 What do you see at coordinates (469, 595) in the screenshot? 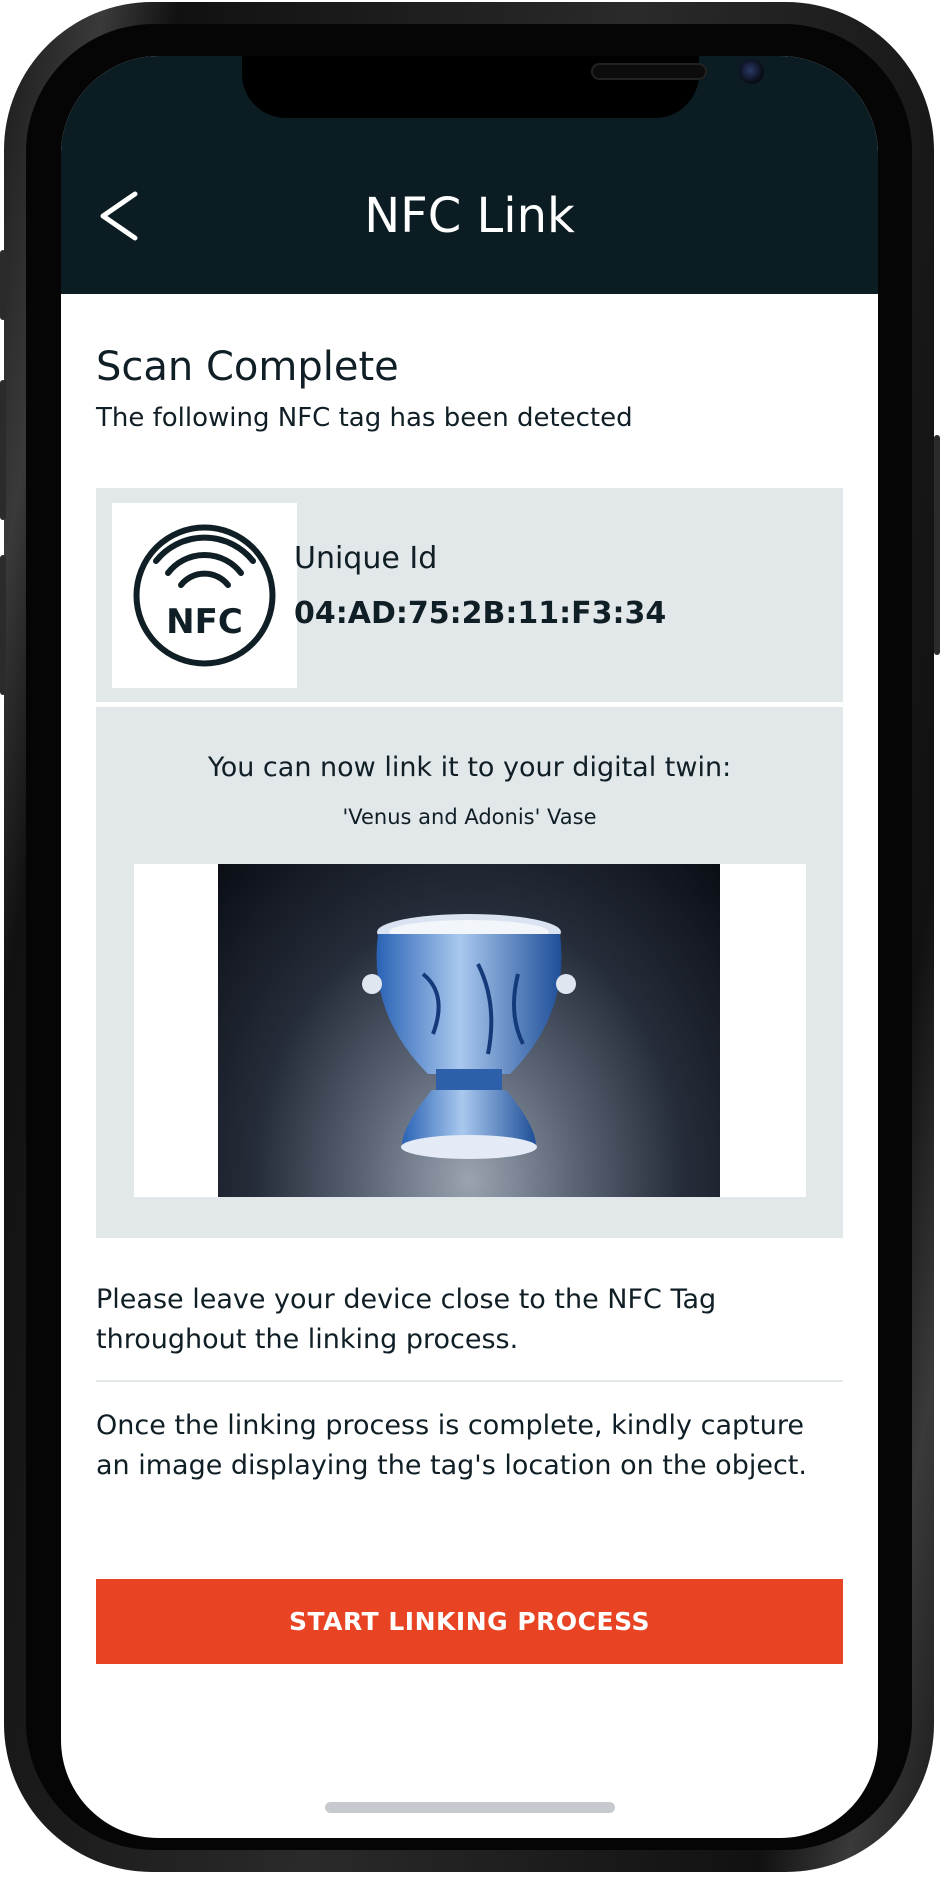
I see `tag-card: NFC` at bounding box center [469, 595].